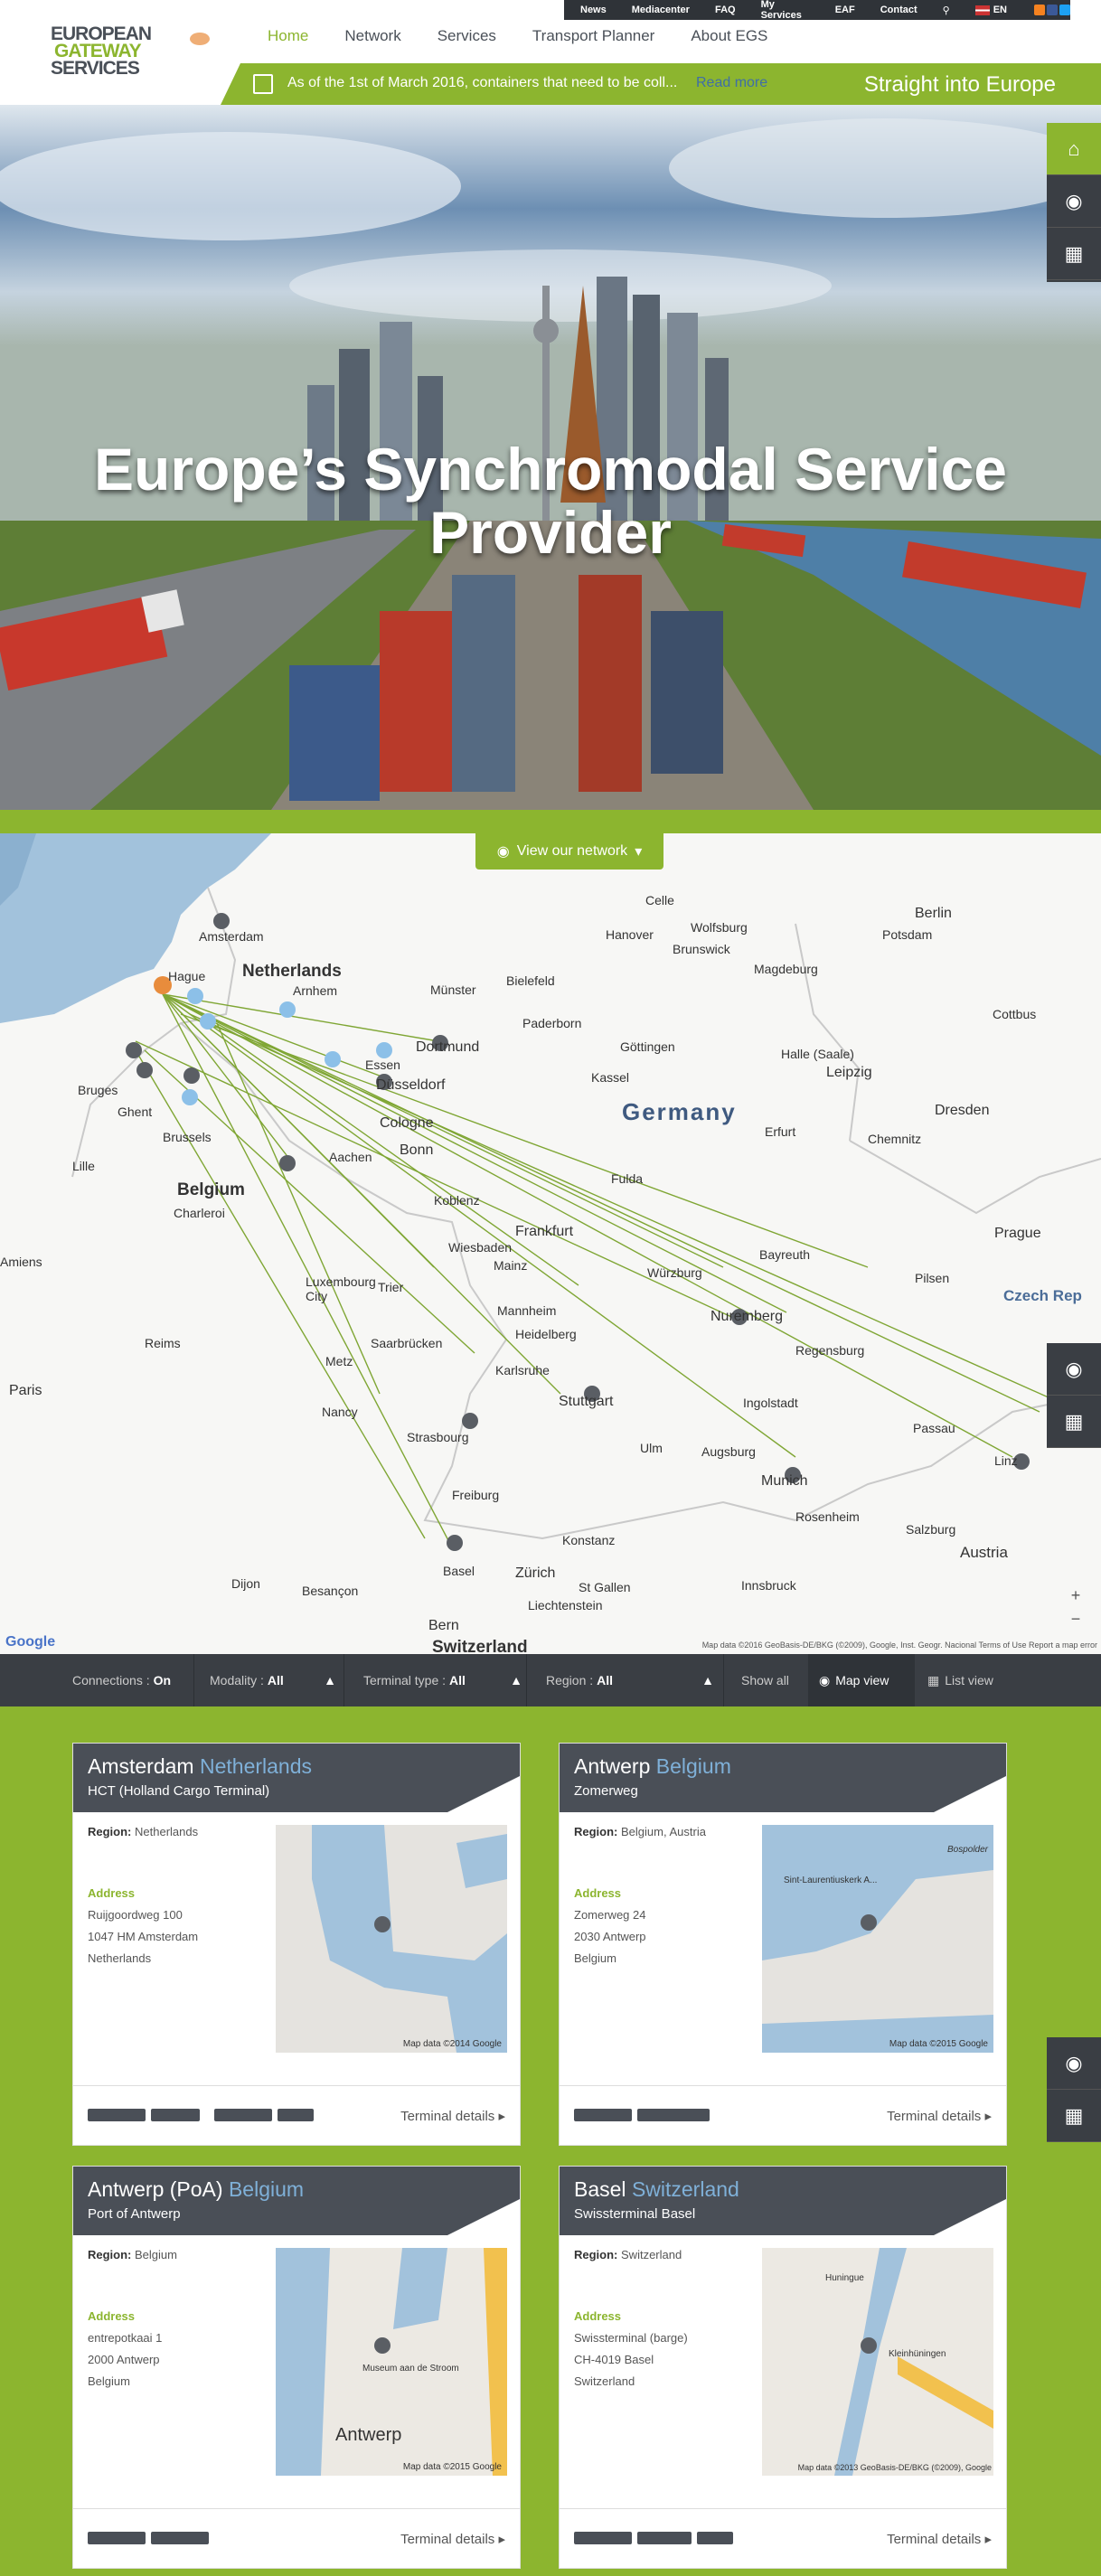 The image size is (1101, 2576). What do you see at coordinates (288, 36) in the screenshot?
I see `nav-home: Home` at bounding box center [288, 36].